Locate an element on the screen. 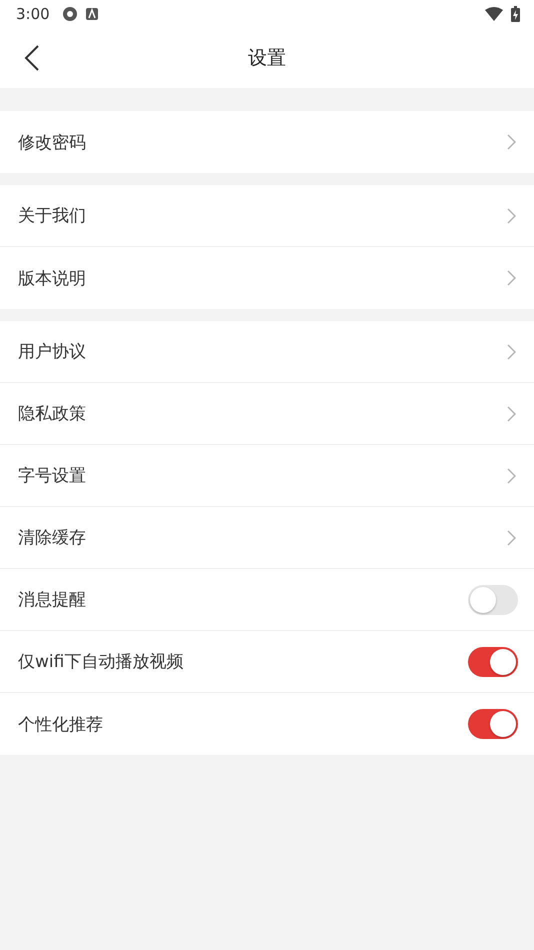 The height and width of the screenshot is (950, 534). settings-row: 清除缓存 is located at coordinates (267, 538).